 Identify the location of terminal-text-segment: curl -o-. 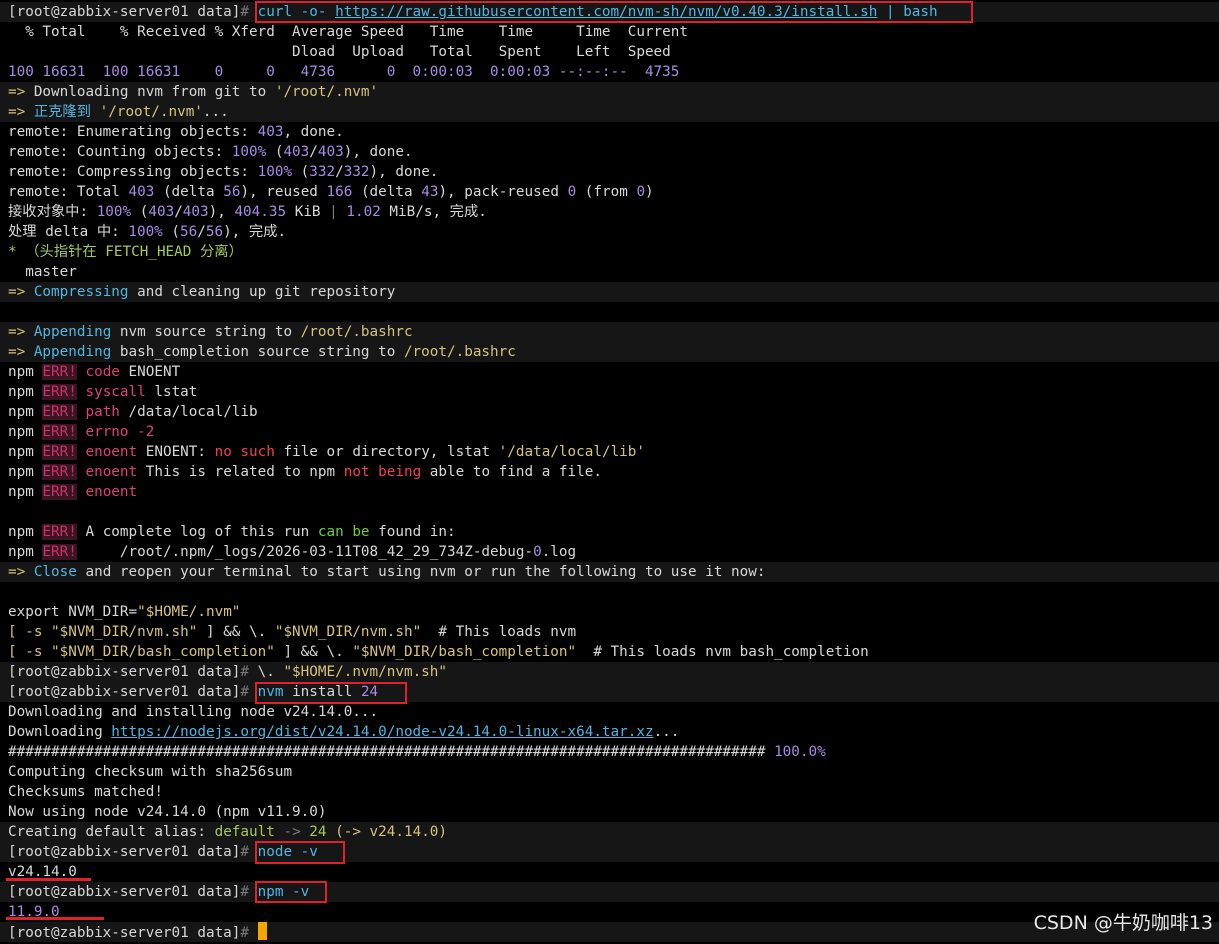
(296, 12).